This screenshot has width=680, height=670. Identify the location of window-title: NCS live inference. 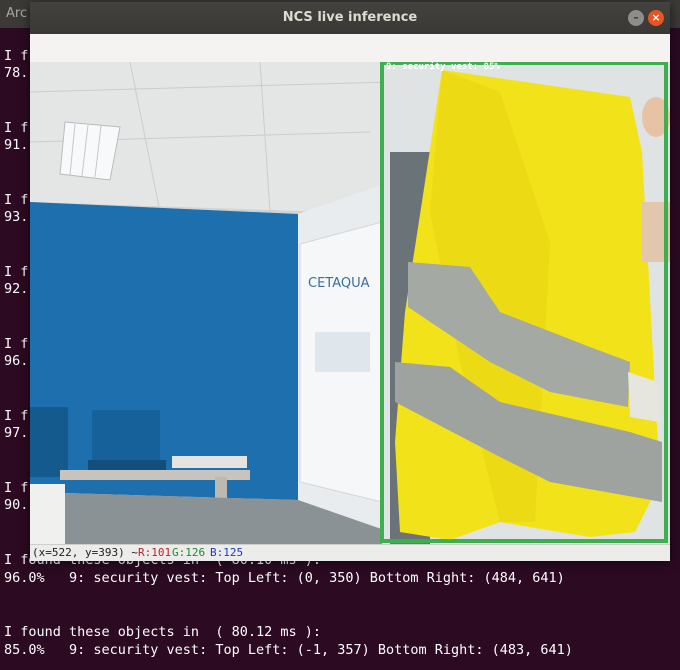
(350, 17).